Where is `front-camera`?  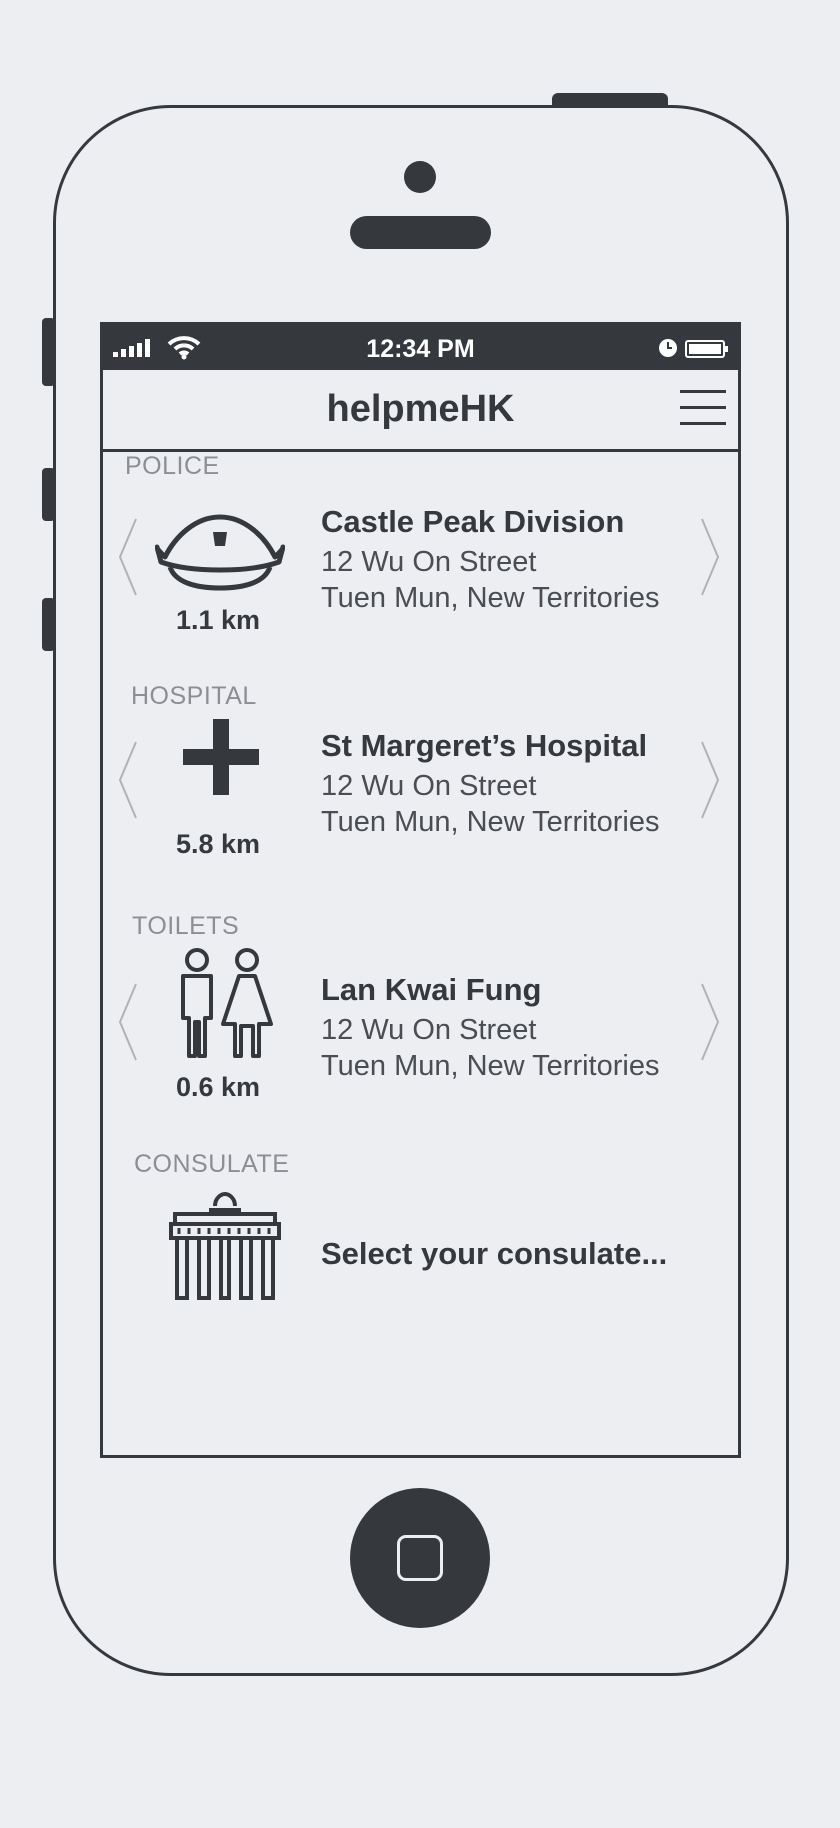 front-camera is located at coordinates (420, 177).